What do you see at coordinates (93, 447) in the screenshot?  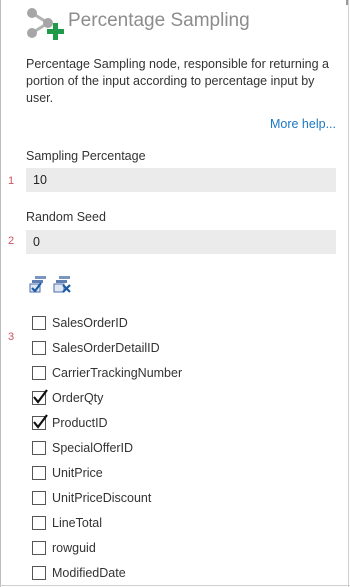 I see `column-label: SpecialOfferID` at bounding box center [93, 447].